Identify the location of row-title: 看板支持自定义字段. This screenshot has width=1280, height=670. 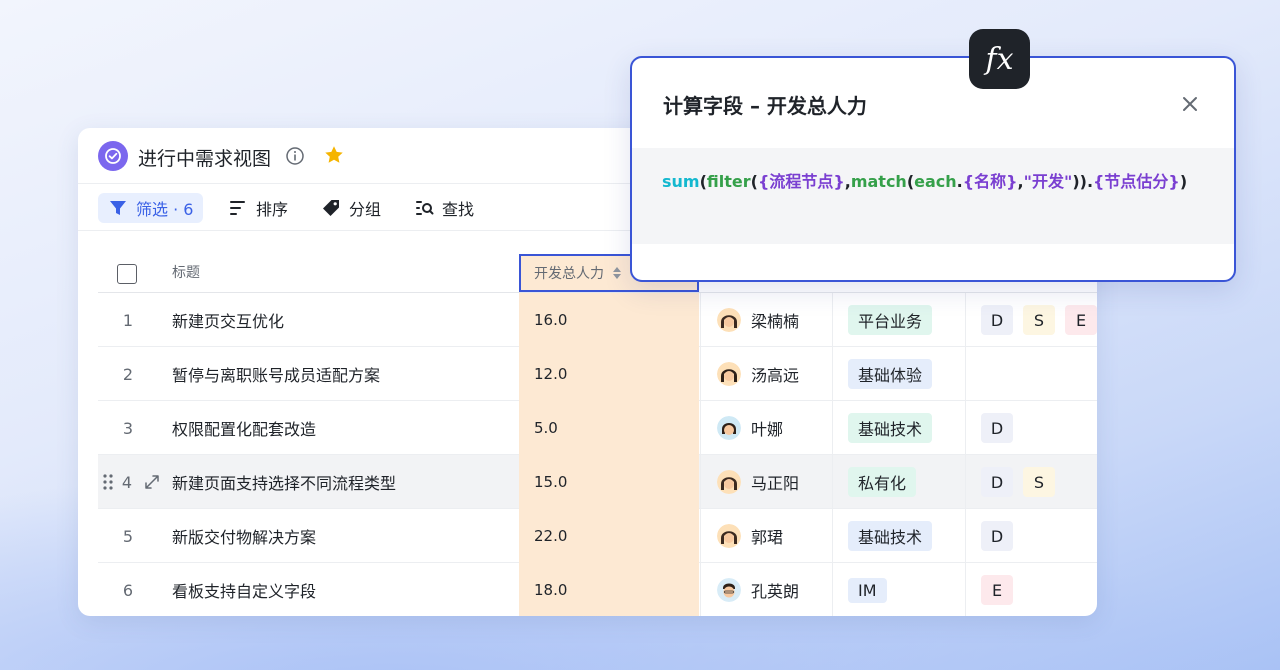
(342, 589).